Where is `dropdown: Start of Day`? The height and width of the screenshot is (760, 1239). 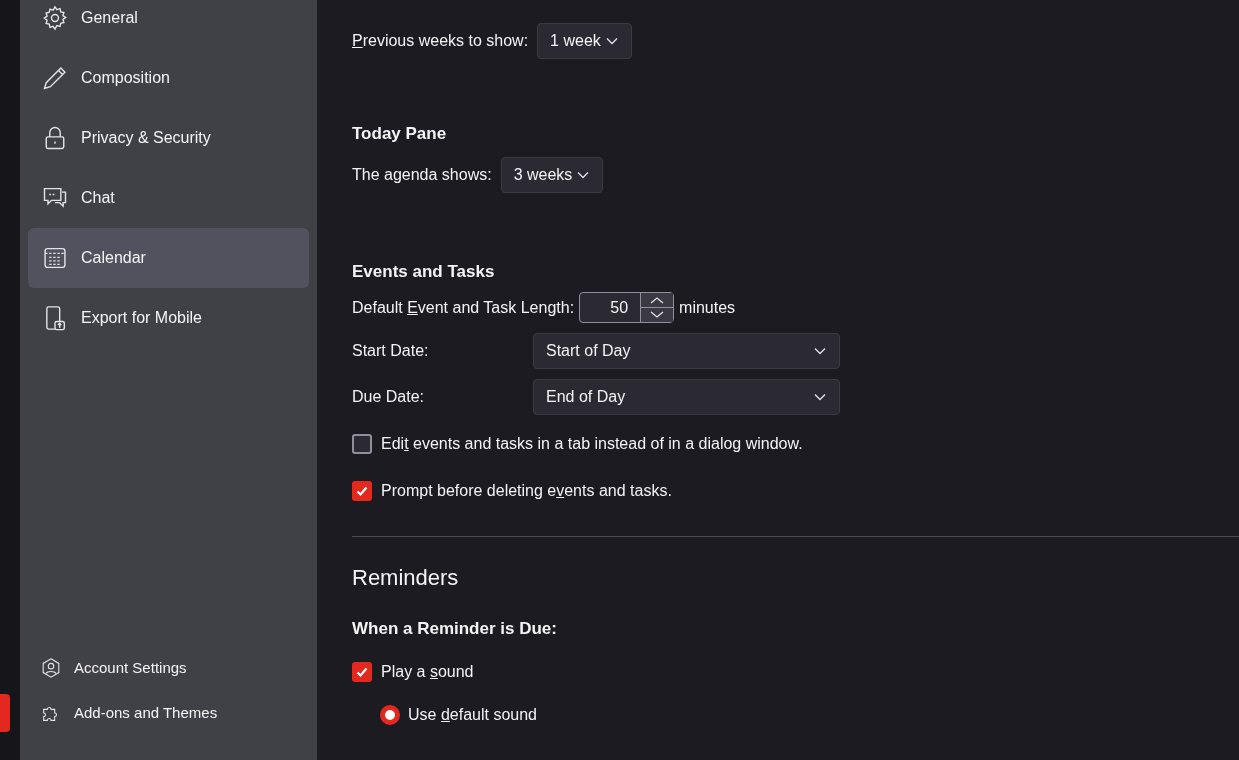 dropdown: Start of Day is located at coordinates (686, 351).